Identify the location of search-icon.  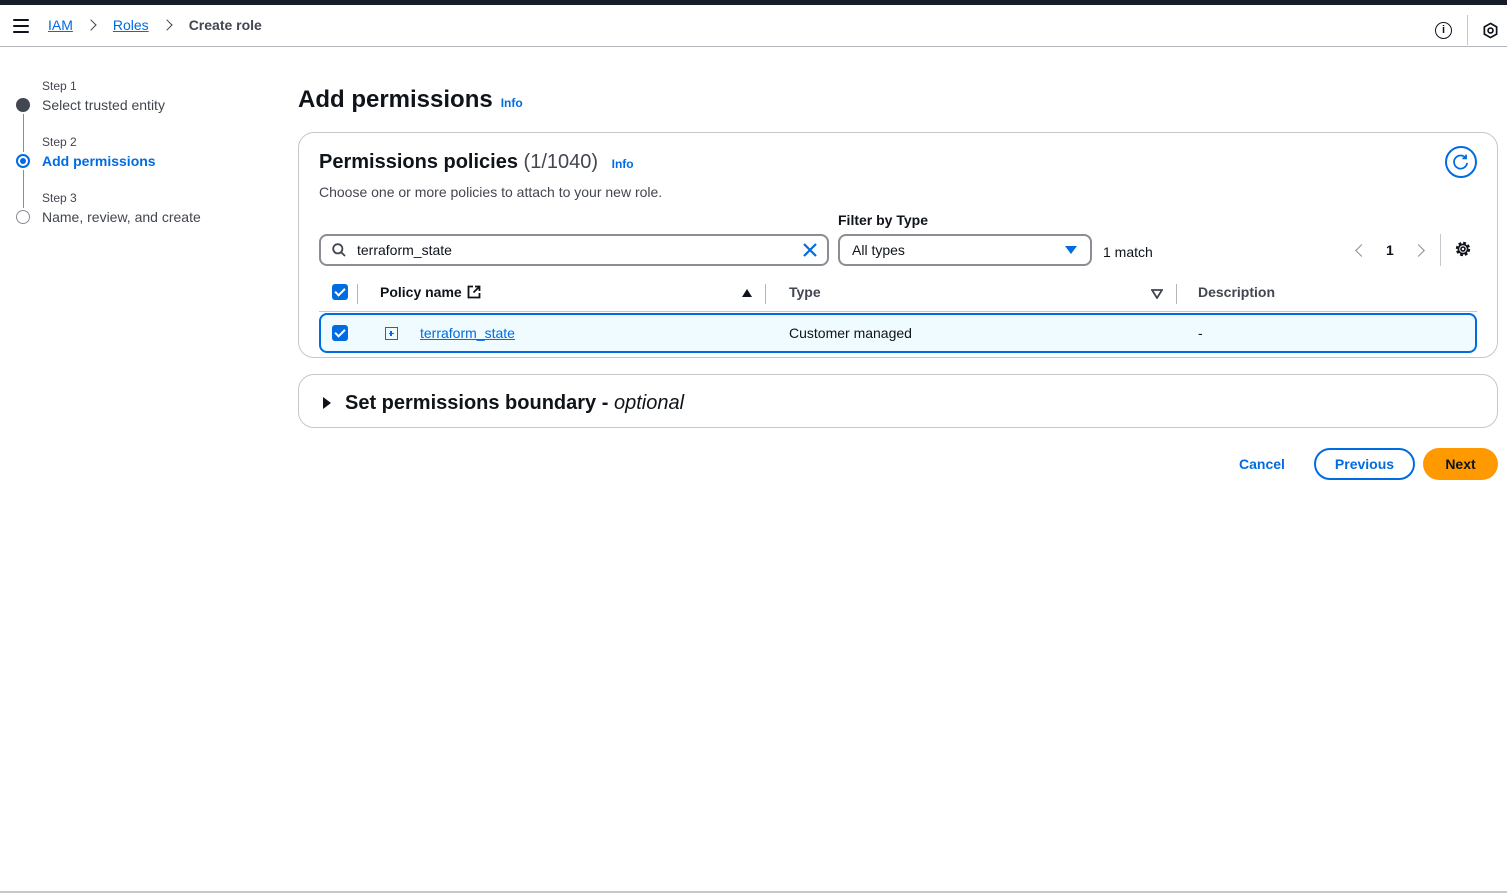
(339, 250).